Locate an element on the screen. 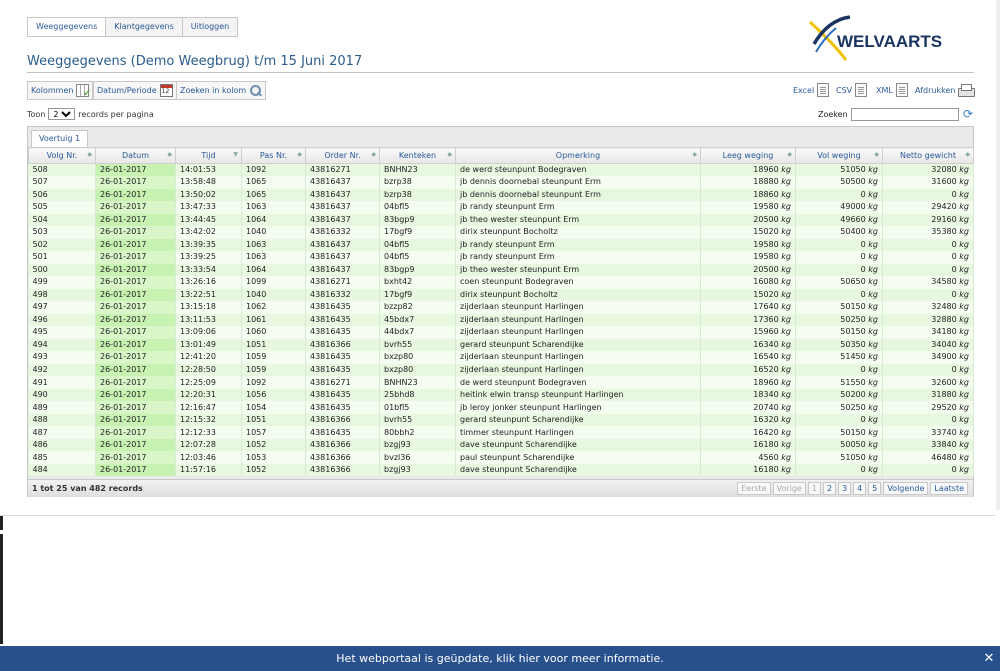 The height and width of the screenshot is (671, 1000). column-header-label: Volg Nr. is located at coordinates (62, 155).